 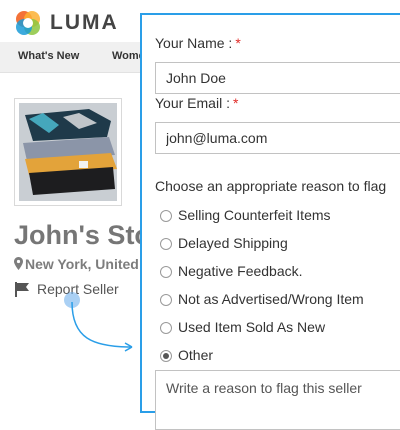 What do you see at coordinates (271, 299) in the screenshot?
I see `reason-option-label: Not as Advertised/Wrong Item` at bounding box center [271, 299].